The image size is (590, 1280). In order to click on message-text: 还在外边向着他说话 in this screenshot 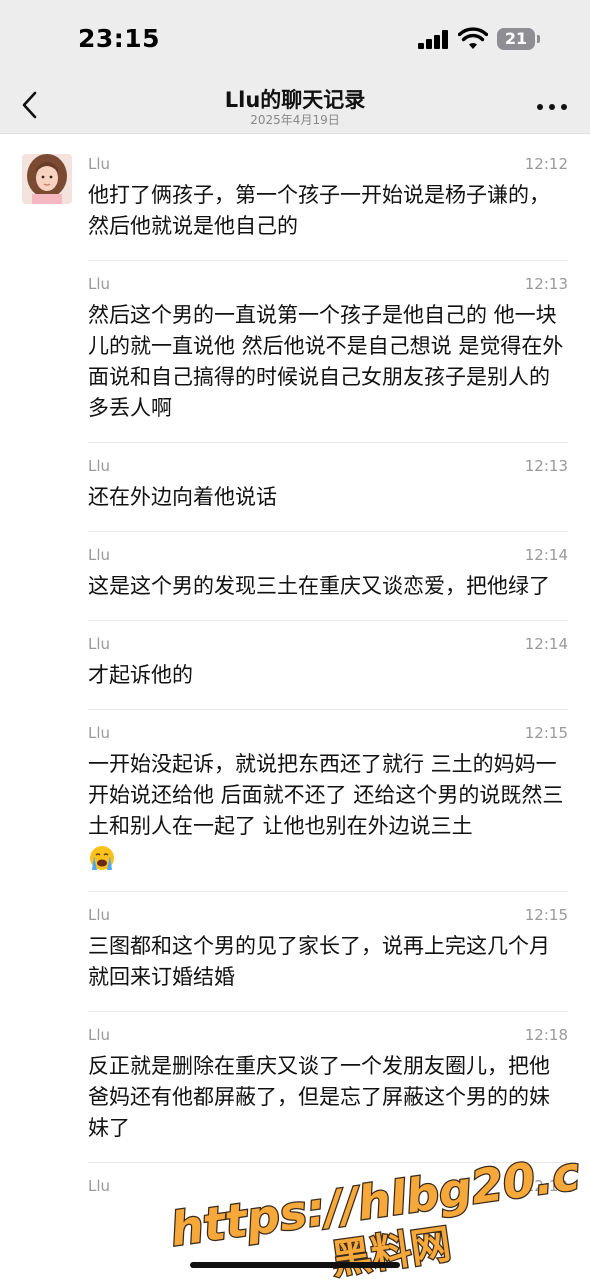, I will do `click(182, 497)`.